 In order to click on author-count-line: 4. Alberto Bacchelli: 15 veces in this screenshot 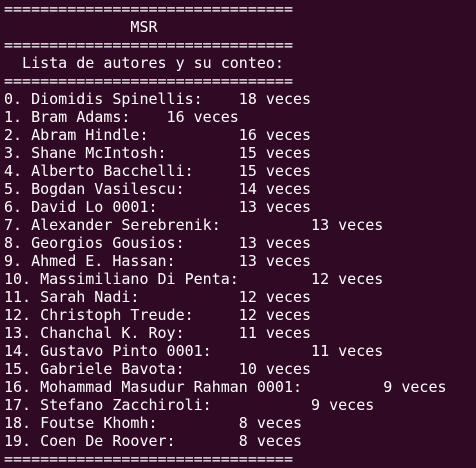, I will do `click(158, 171)`.